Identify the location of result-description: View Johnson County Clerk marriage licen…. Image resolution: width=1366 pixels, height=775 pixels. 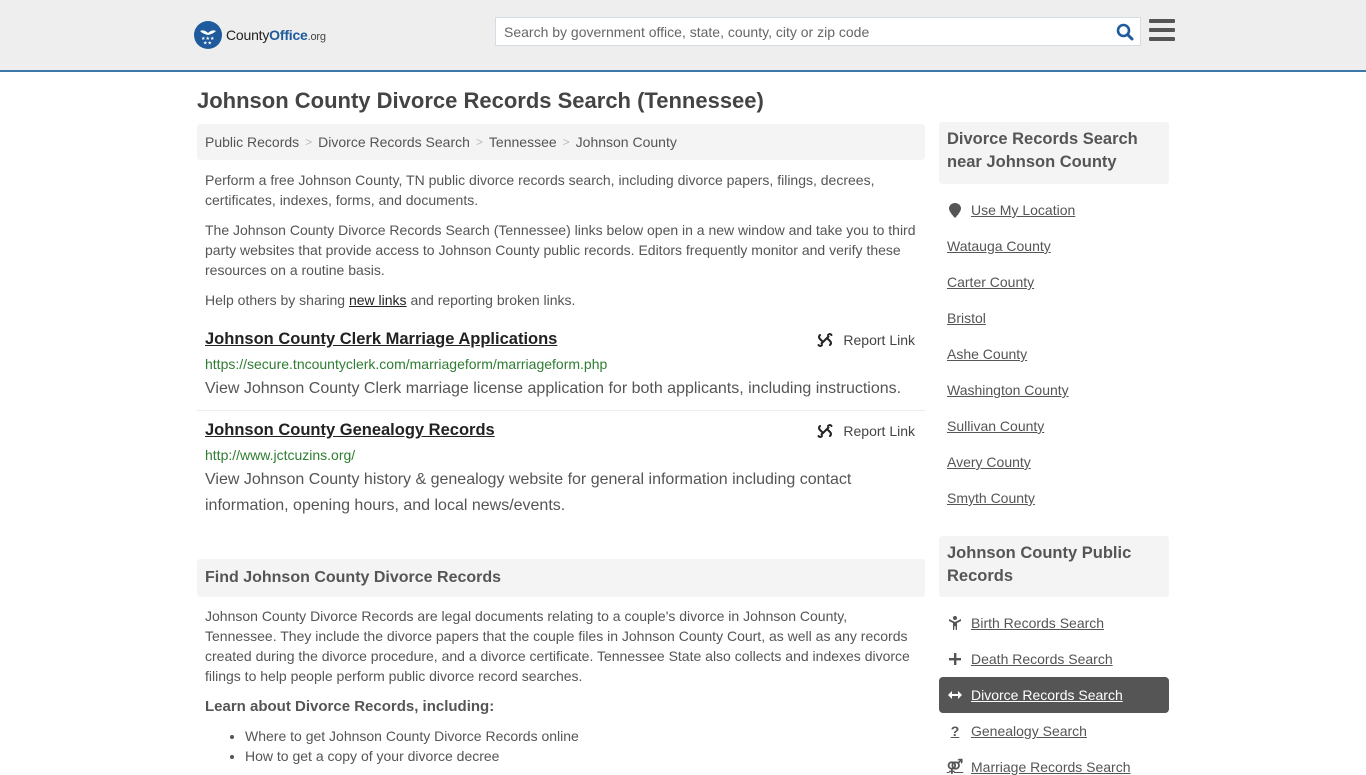
(553, 388).